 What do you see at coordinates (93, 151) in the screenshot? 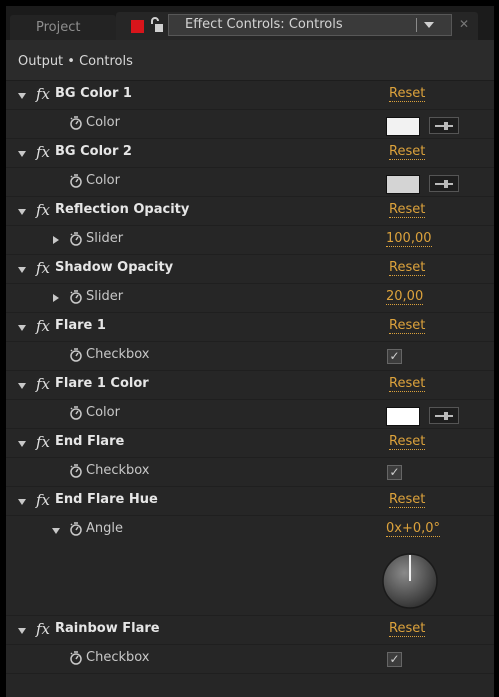
I see `effect-name: BG Color 2` at bounding box center [93, 151].